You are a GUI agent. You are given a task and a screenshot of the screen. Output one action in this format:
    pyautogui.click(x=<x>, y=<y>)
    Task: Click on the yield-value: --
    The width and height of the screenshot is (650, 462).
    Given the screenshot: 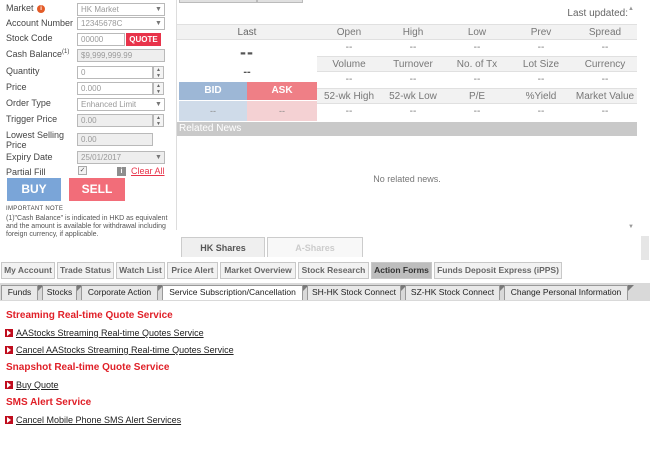 What is the action you would take?
    pyautogui.click(x=541, y=111)
    